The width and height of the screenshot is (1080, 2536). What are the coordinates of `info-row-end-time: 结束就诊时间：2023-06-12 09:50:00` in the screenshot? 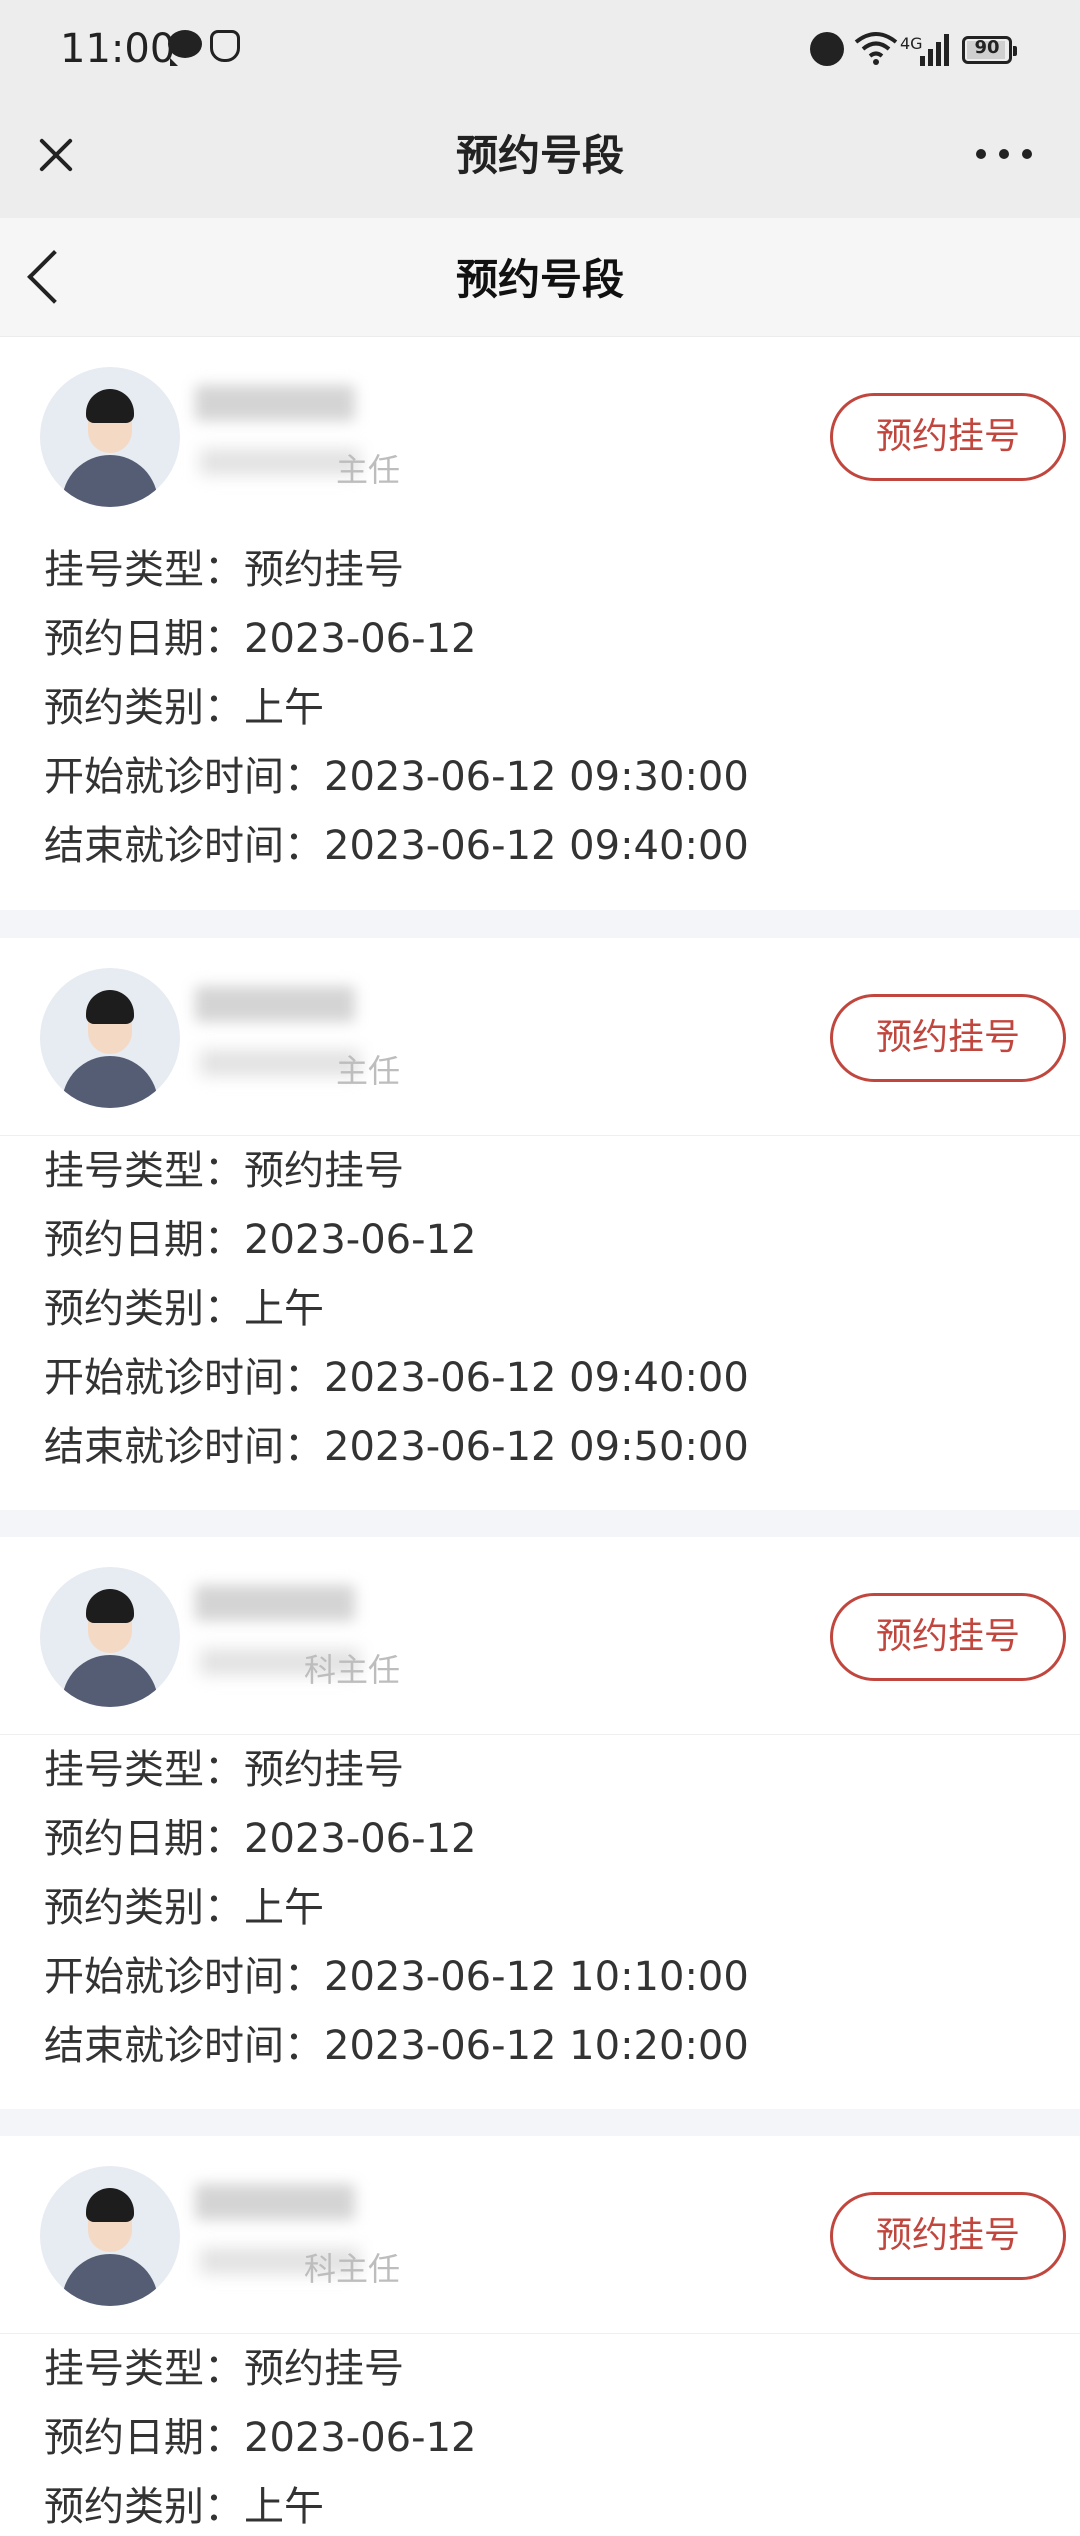 It's located at (396, 1447).